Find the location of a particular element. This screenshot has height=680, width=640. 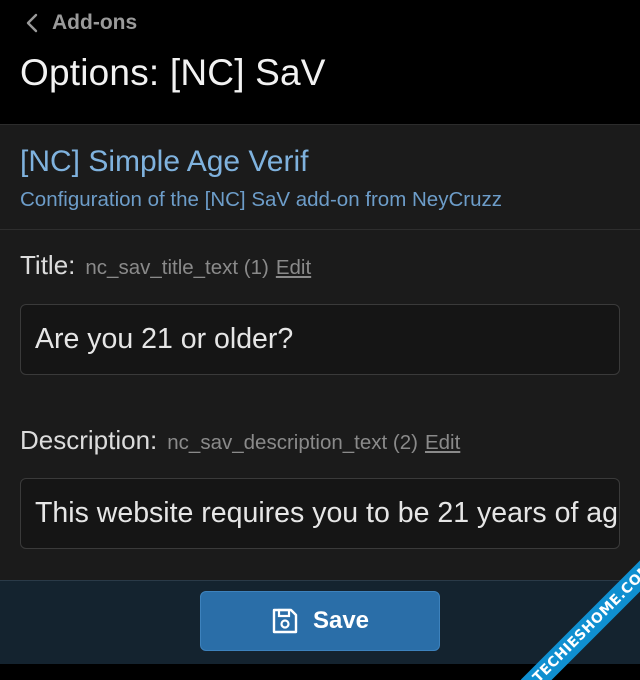

title-input: Are you 21 or older? is located at coordinates (320, 339).